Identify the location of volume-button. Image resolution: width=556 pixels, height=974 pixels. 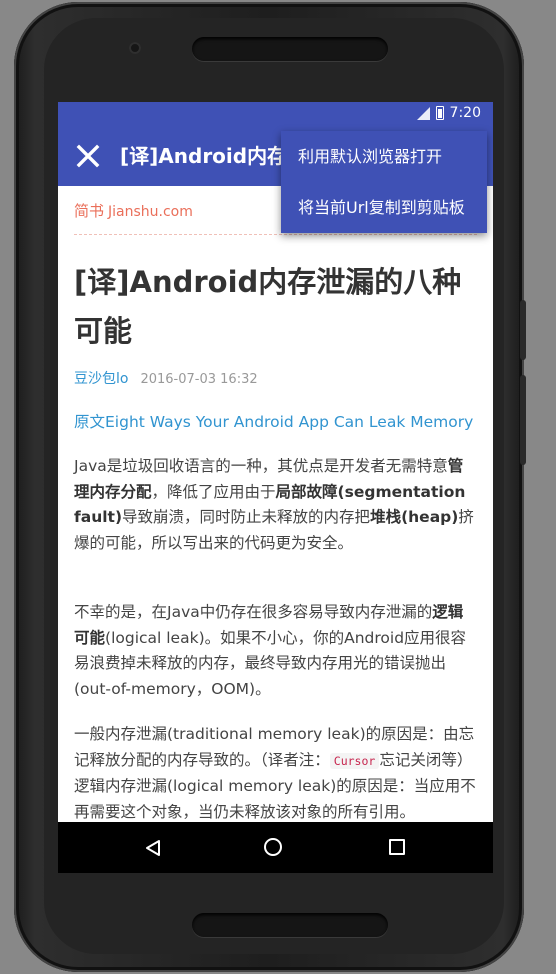
(523, 420).